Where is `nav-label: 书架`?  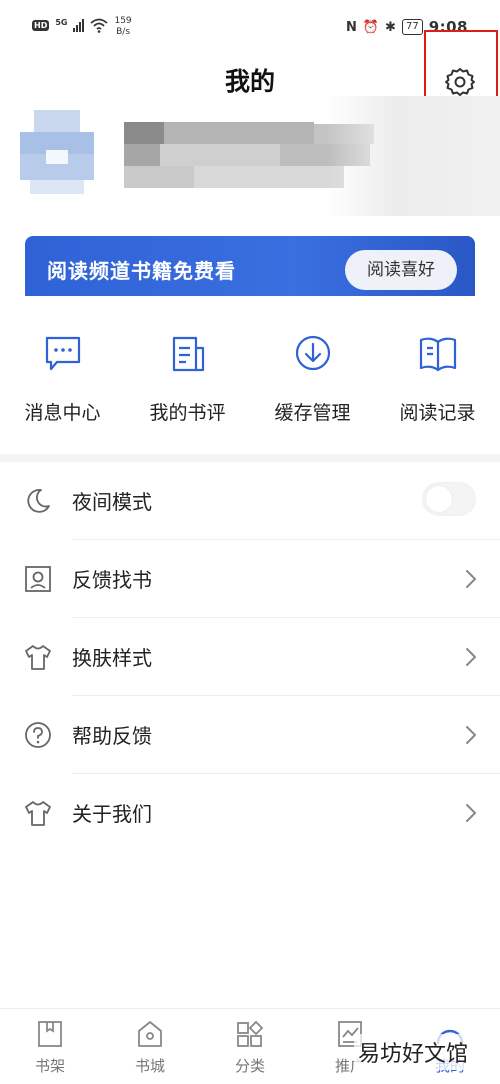
nav-label: 书架 is located at coordinates (49, 1066).